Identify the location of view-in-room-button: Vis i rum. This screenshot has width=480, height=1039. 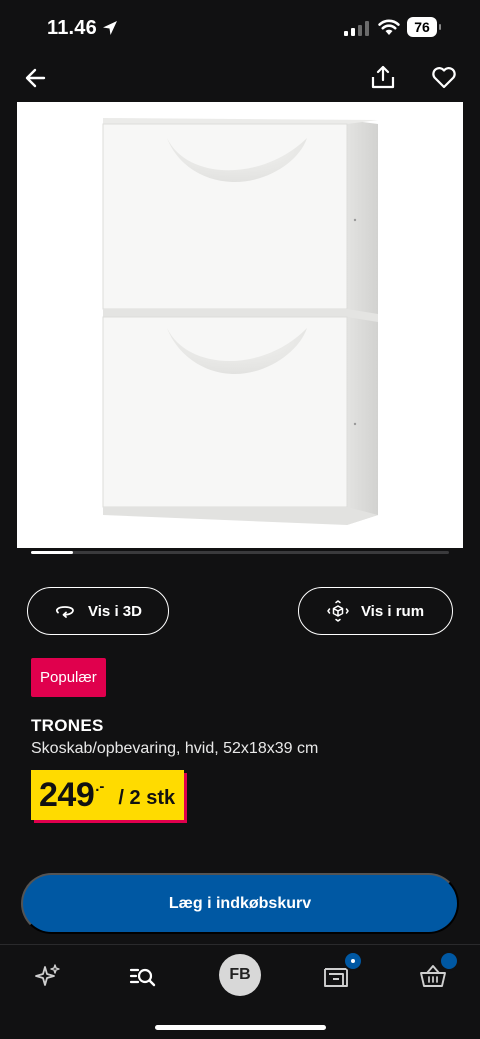
(375, 611).